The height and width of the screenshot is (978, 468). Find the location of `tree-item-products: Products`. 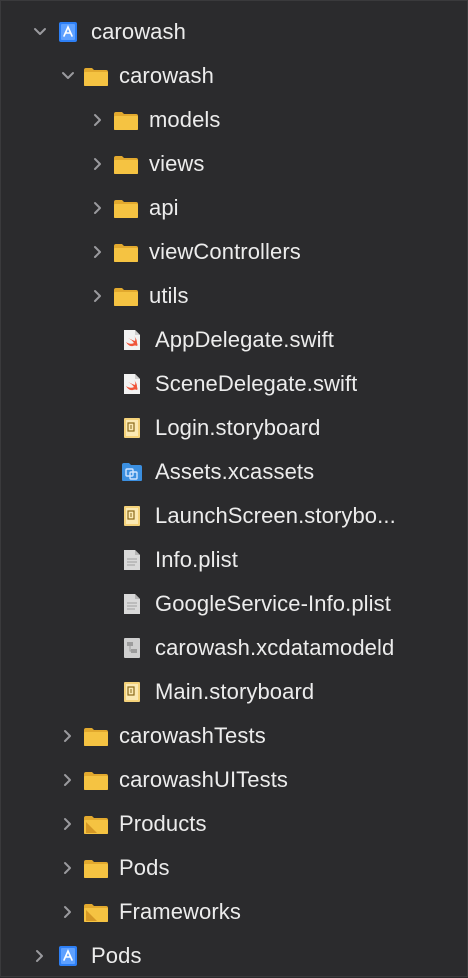

tree-item-products: Products is located at coordinates (234, 824).